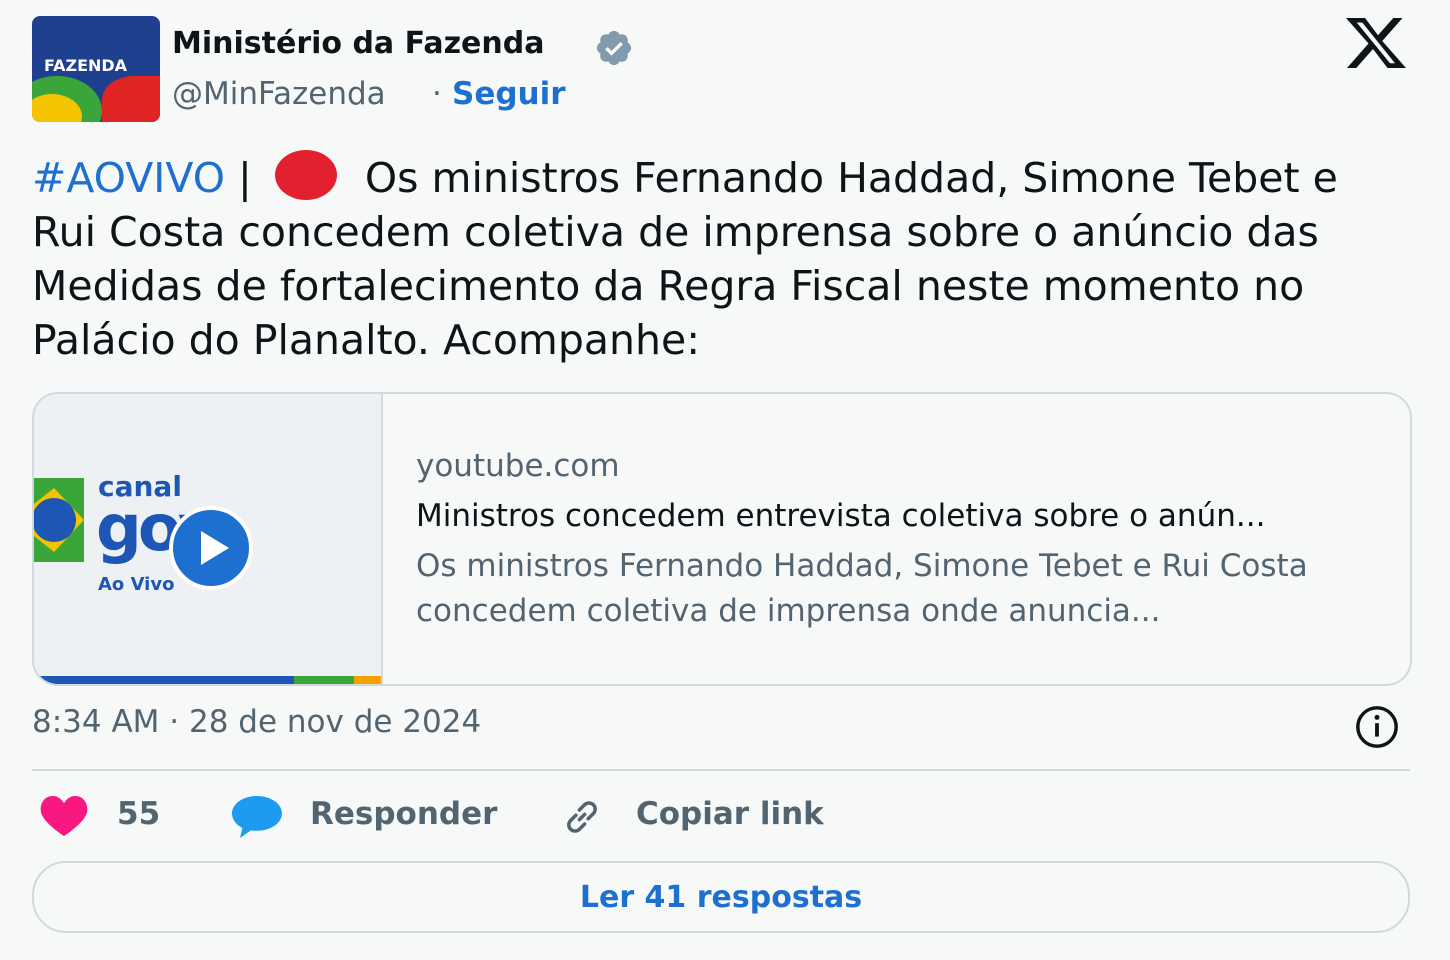 Image resolution: width=1450 pixels, height=960 pixels. I want to click on live-red-circle-icon, so click(305, 175).